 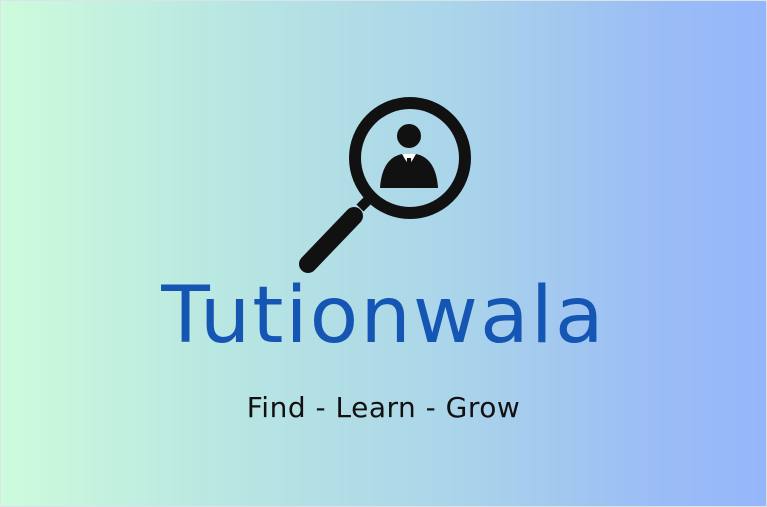 I want to click on person-head, so click(x=409, y=136).